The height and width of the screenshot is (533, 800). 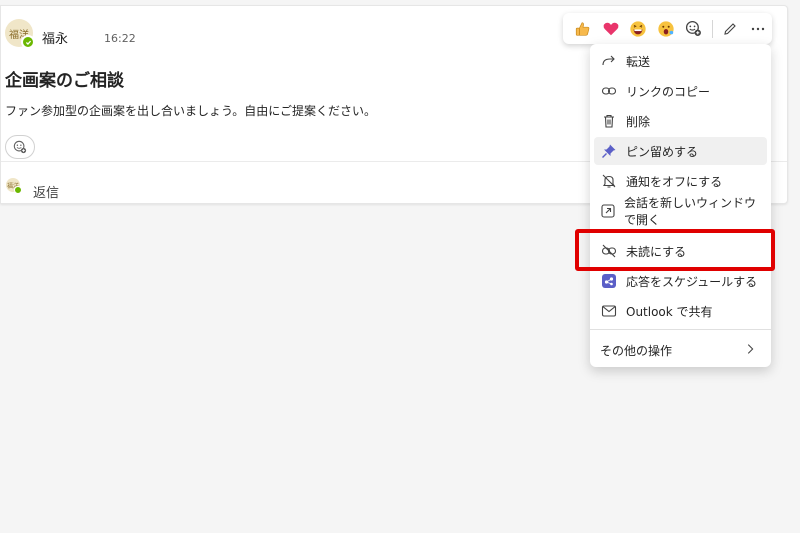 What do you see at coordinates (611, 29) in the screenshot?
I see `heart-emoji` at bounding box center [611, 29].